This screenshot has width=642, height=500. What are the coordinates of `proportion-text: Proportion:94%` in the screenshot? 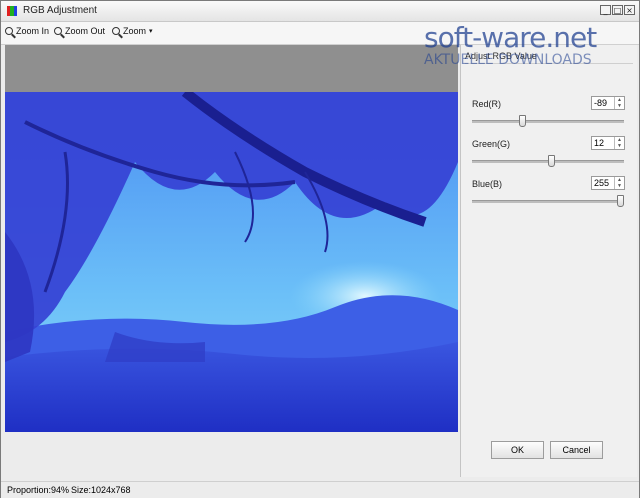 It's located at (38, 490).